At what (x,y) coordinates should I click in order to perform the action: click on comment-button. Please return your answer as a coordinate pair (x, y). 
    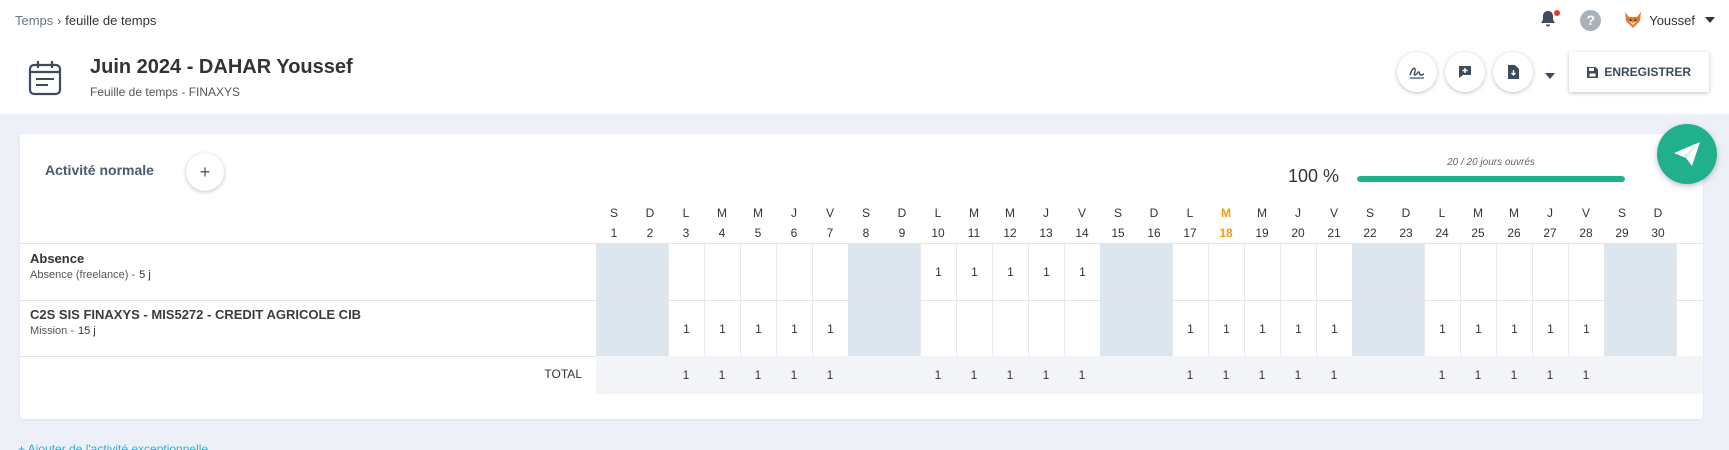
    Looking at the image, I should click on (1465, 72).